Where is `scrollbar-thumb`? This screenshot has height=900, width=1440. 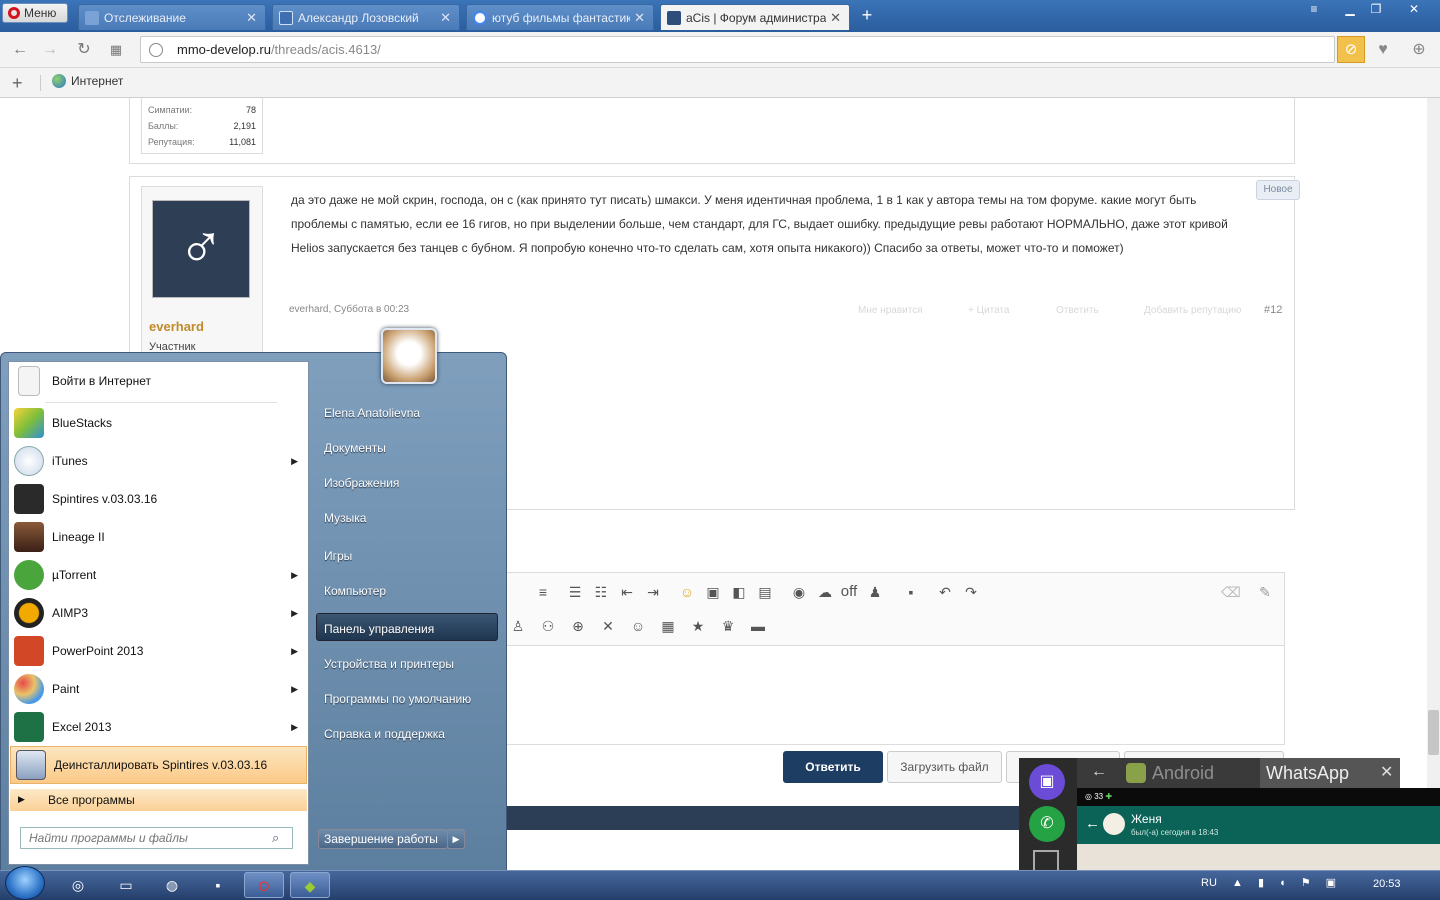
scrollbar-thumb is located at coordinates (1433, 732).